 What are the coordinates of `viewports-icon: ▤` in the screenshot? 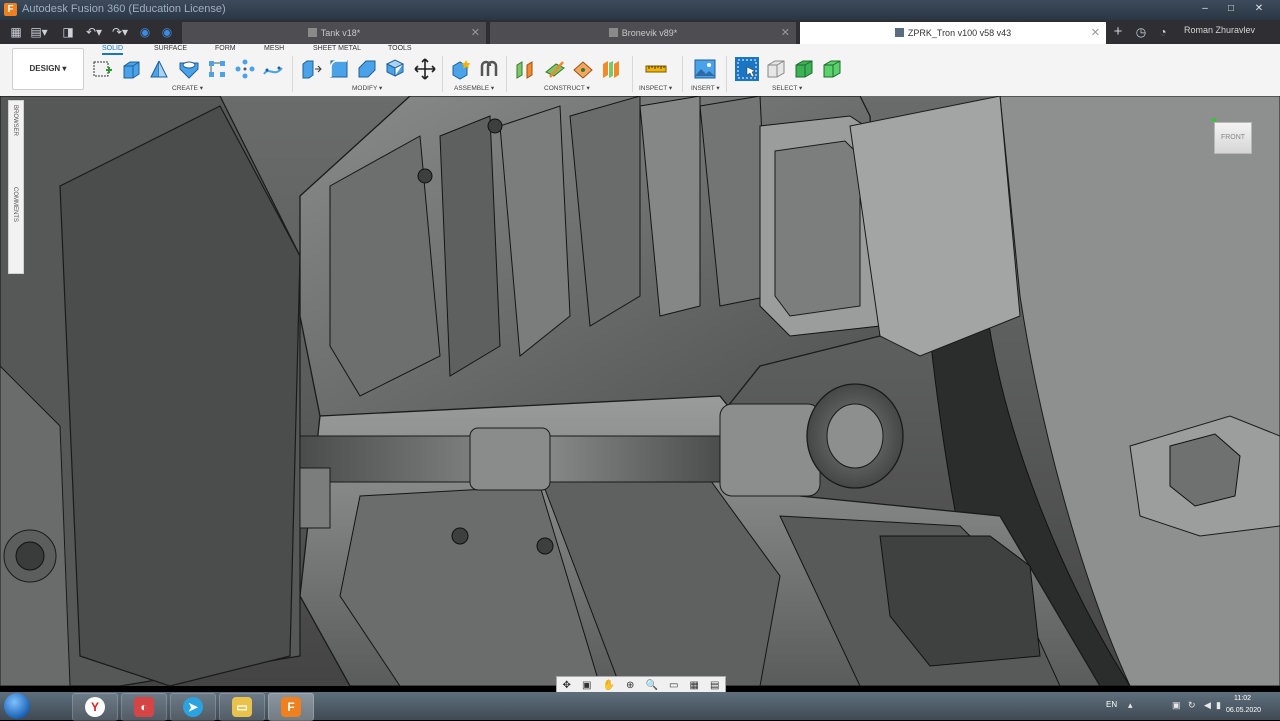 It's located at (714, 685).